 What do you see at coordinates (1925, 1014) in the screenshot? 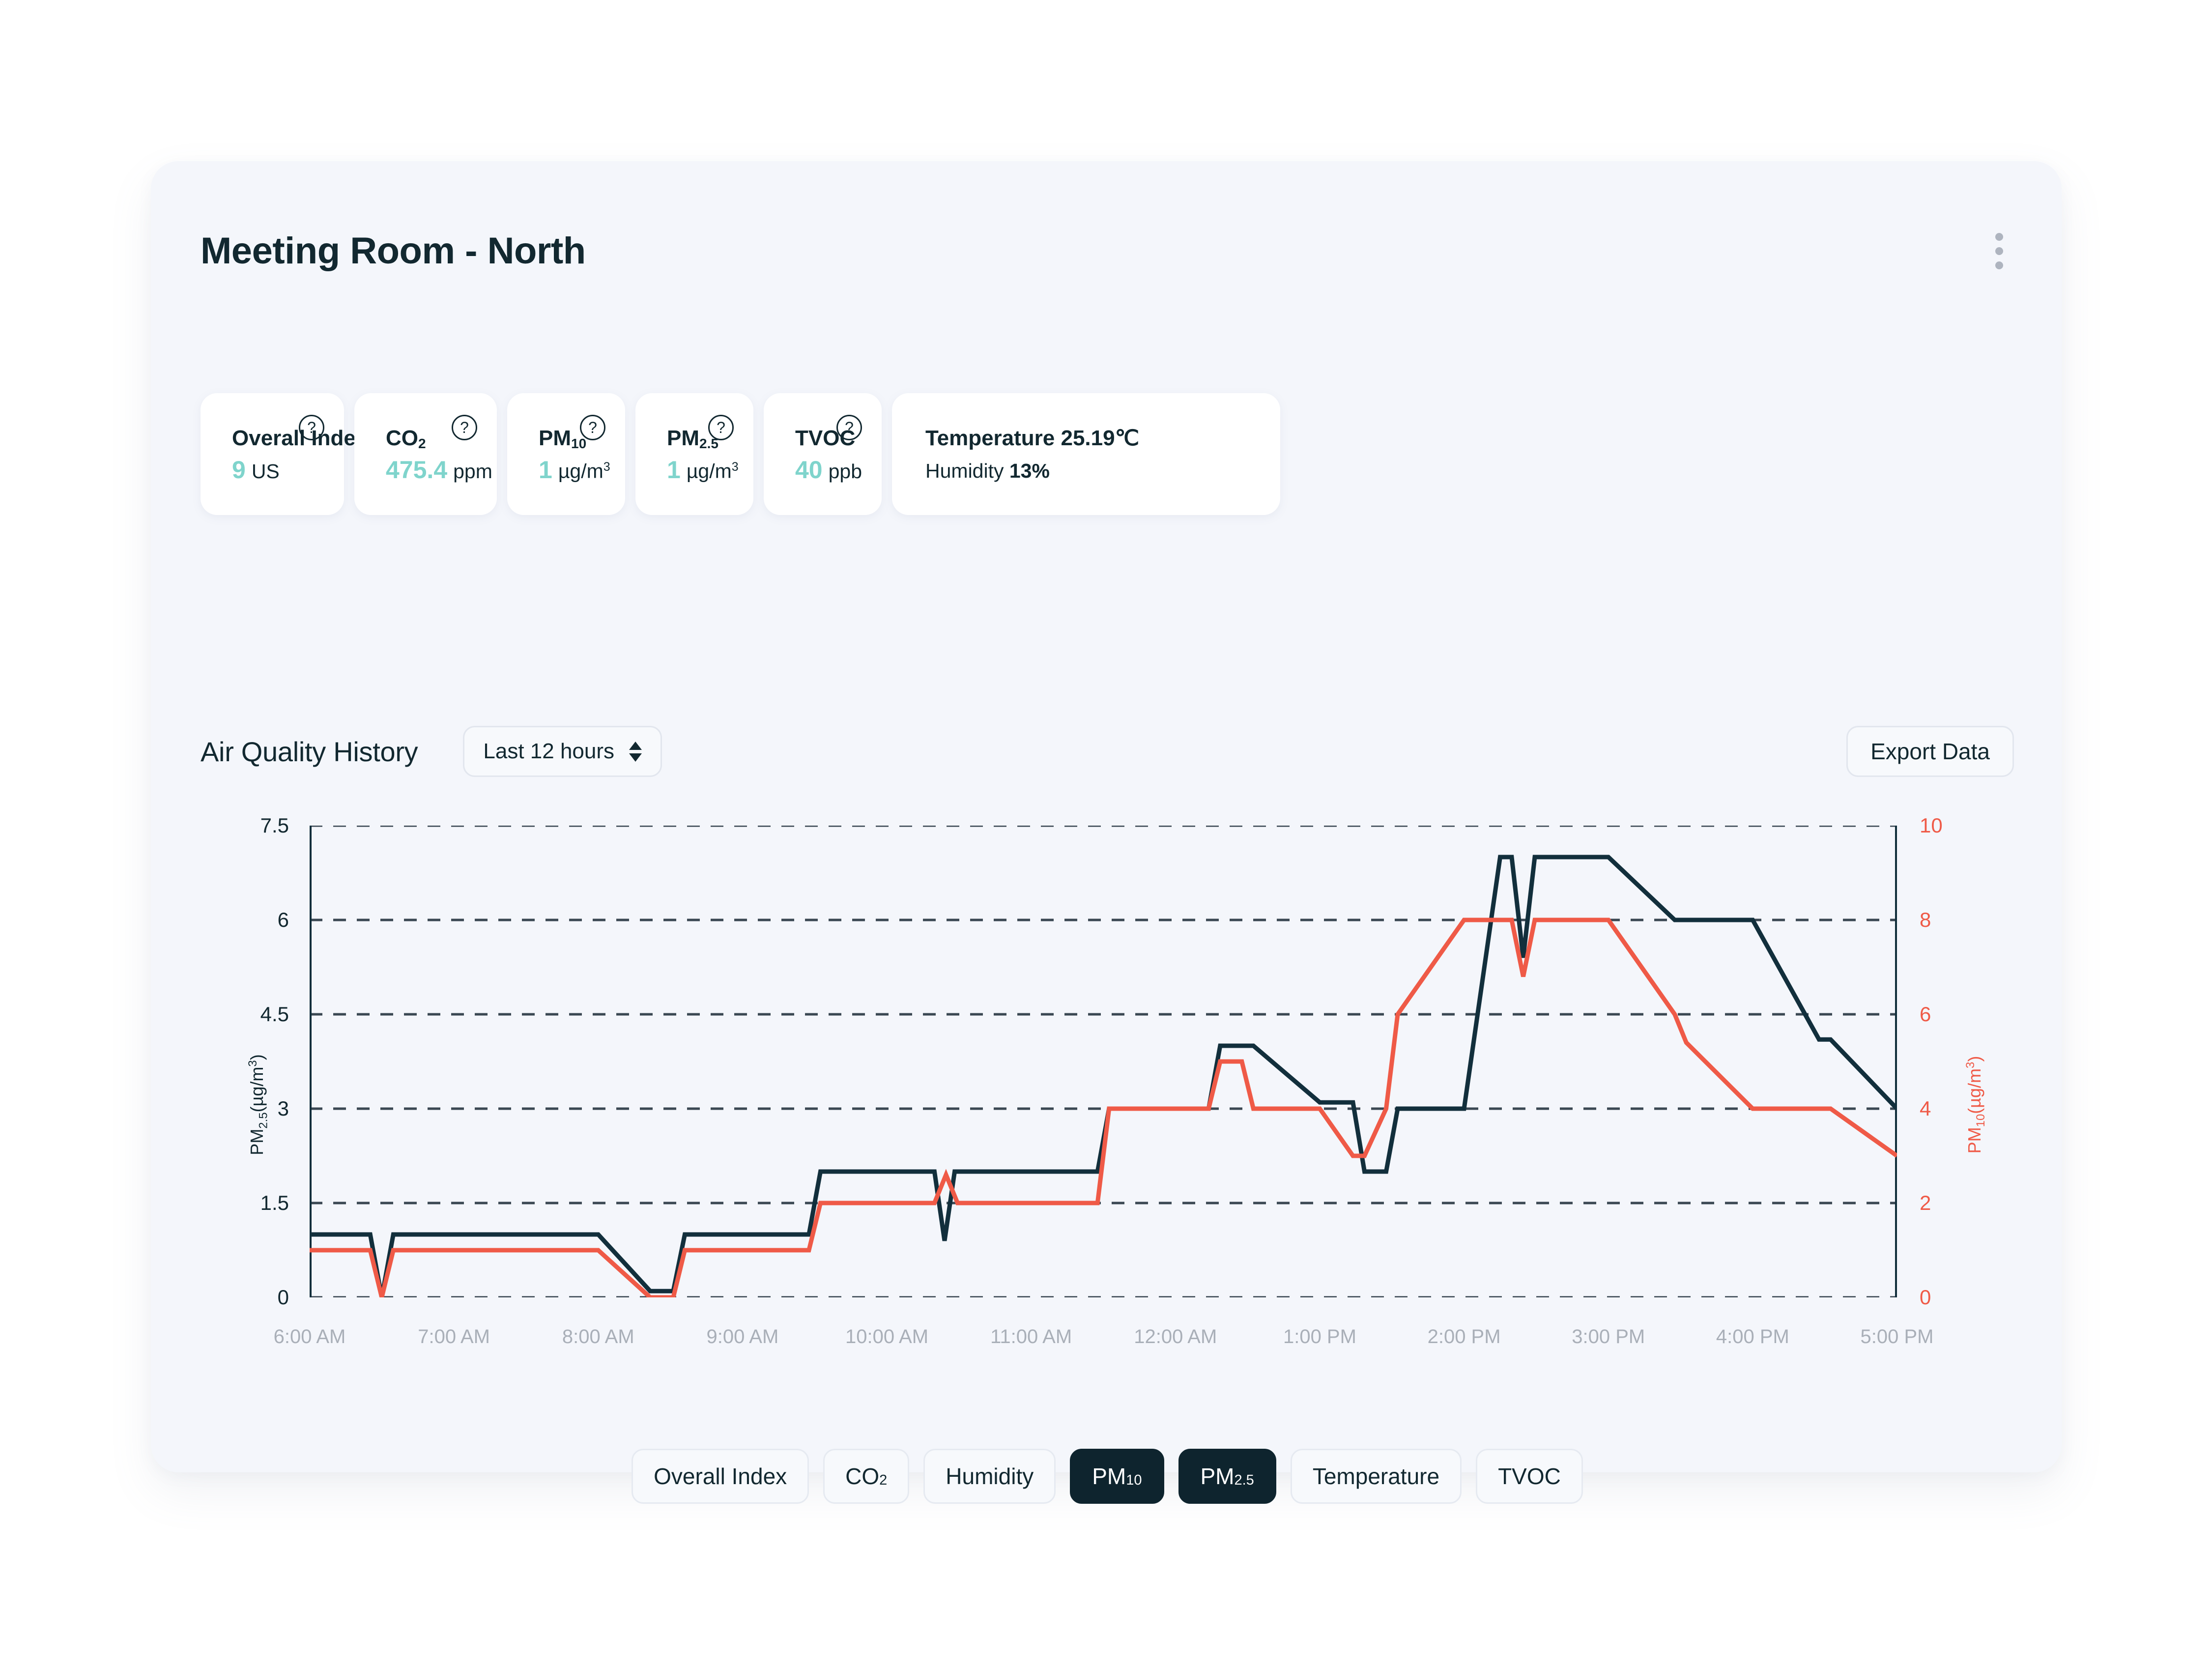
I see `y-tick-right: 6` at bounding box center [1925, 1014].